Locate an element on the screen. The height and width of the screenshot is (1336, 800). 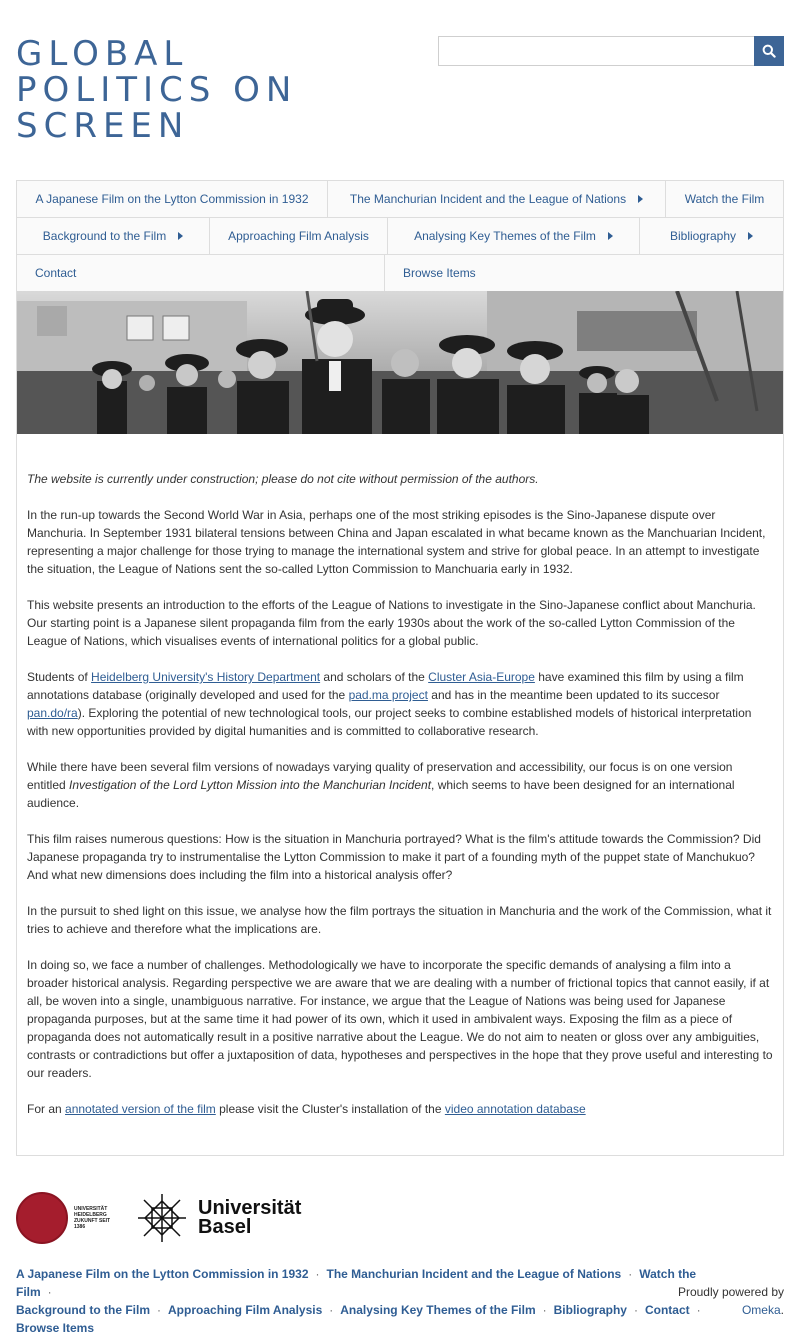
nav-item-label: Browse Items is located at coordinates (439, 273).